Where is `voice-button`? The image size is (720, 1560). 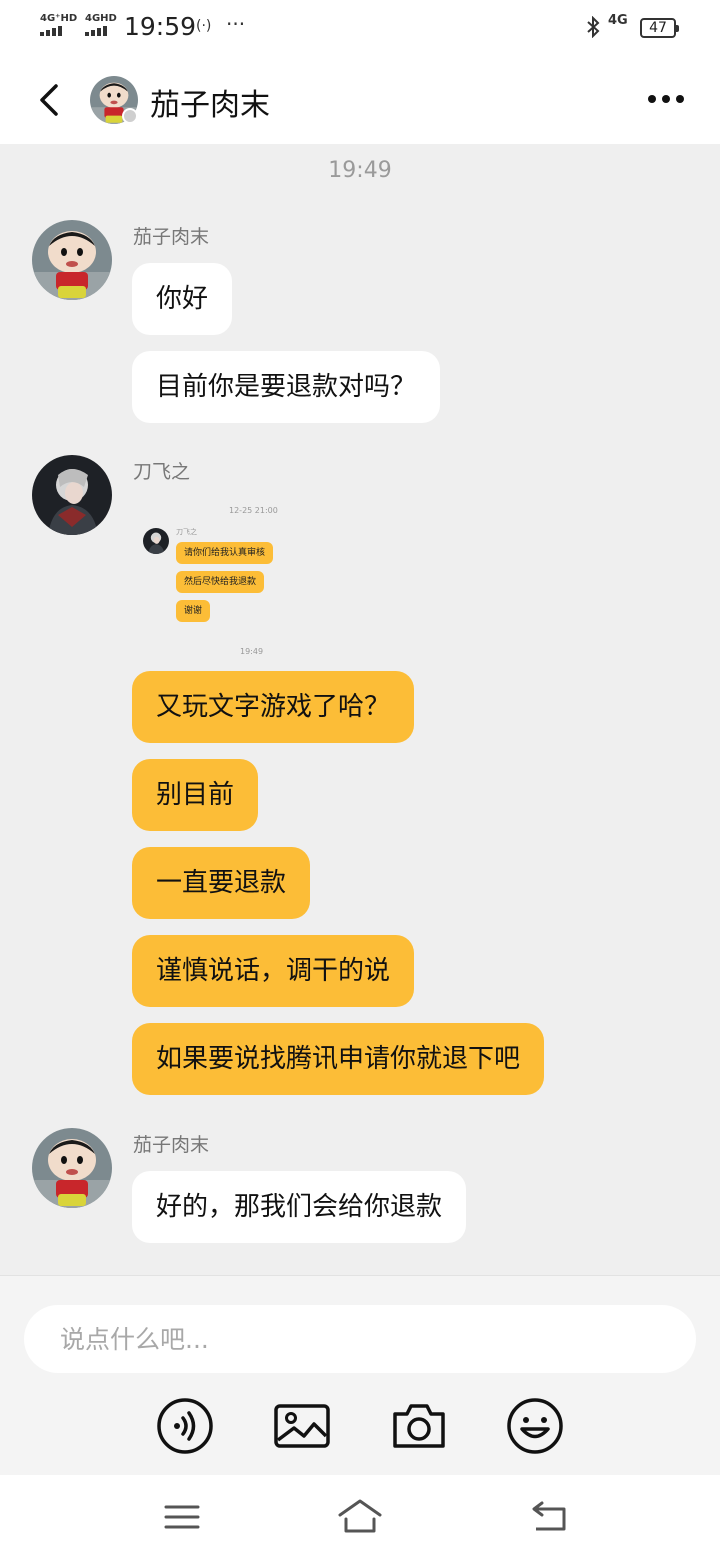
voice-button is located at coordinates (185, 1426).